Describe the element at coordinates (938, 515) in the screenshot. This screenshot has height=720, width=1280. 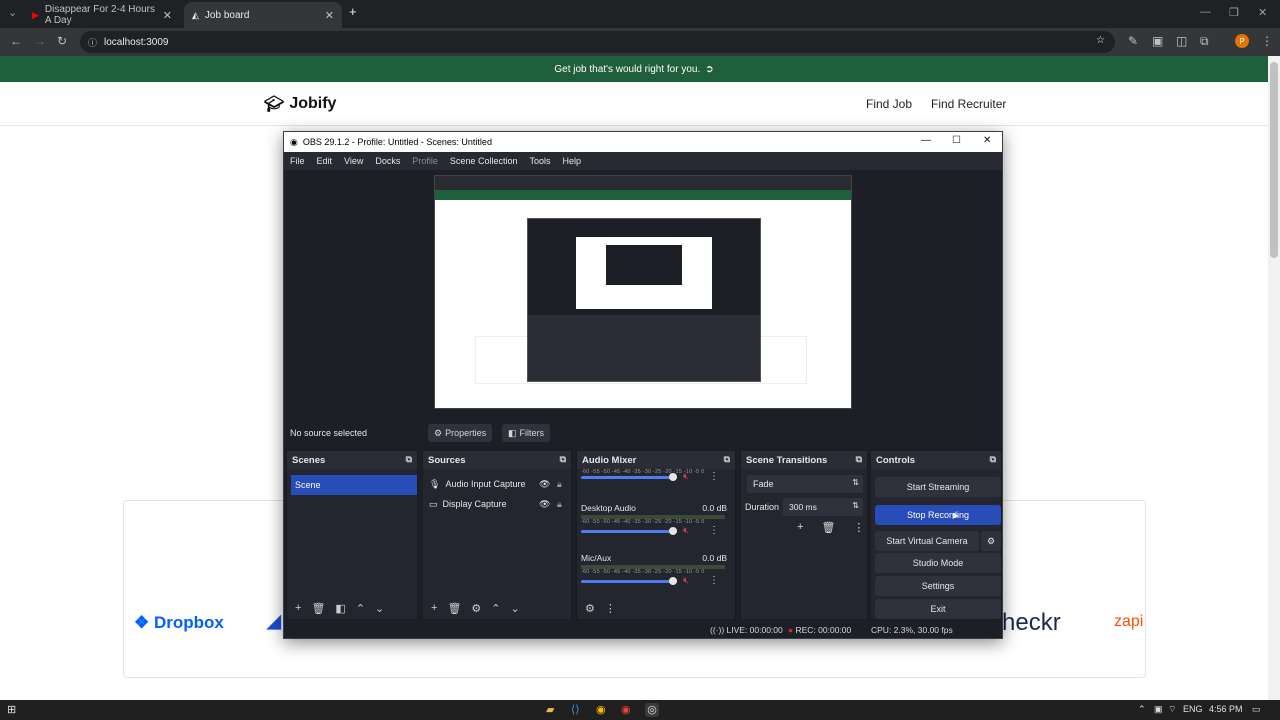
I see `stop-recording-button: Stop Recording ➤` at that location.